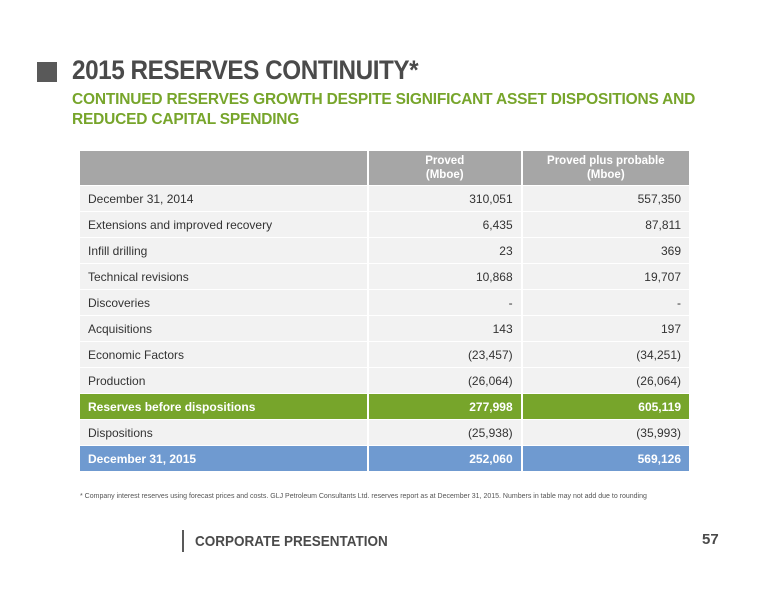 The width and height of the screenshot is (776, 600). I want to click on row-probable: 197, so click(604, 328).